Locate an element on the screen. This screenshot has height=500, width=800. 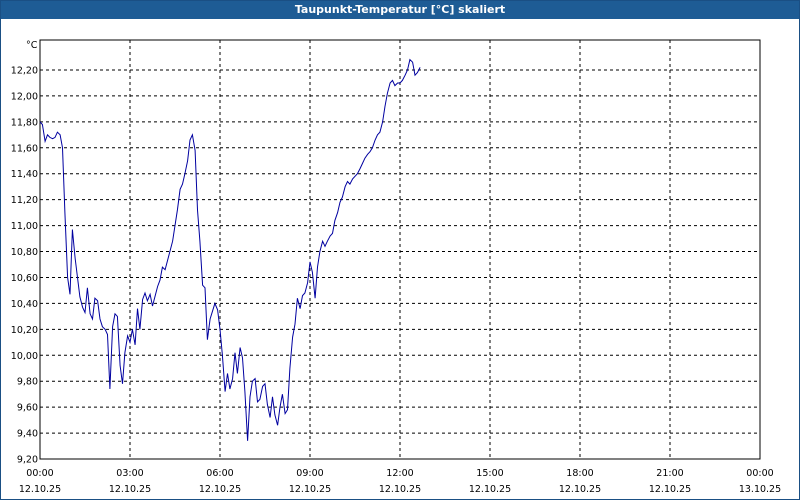
x-tick-label-date: 13.10.25 is located at coordinates (760, 489).